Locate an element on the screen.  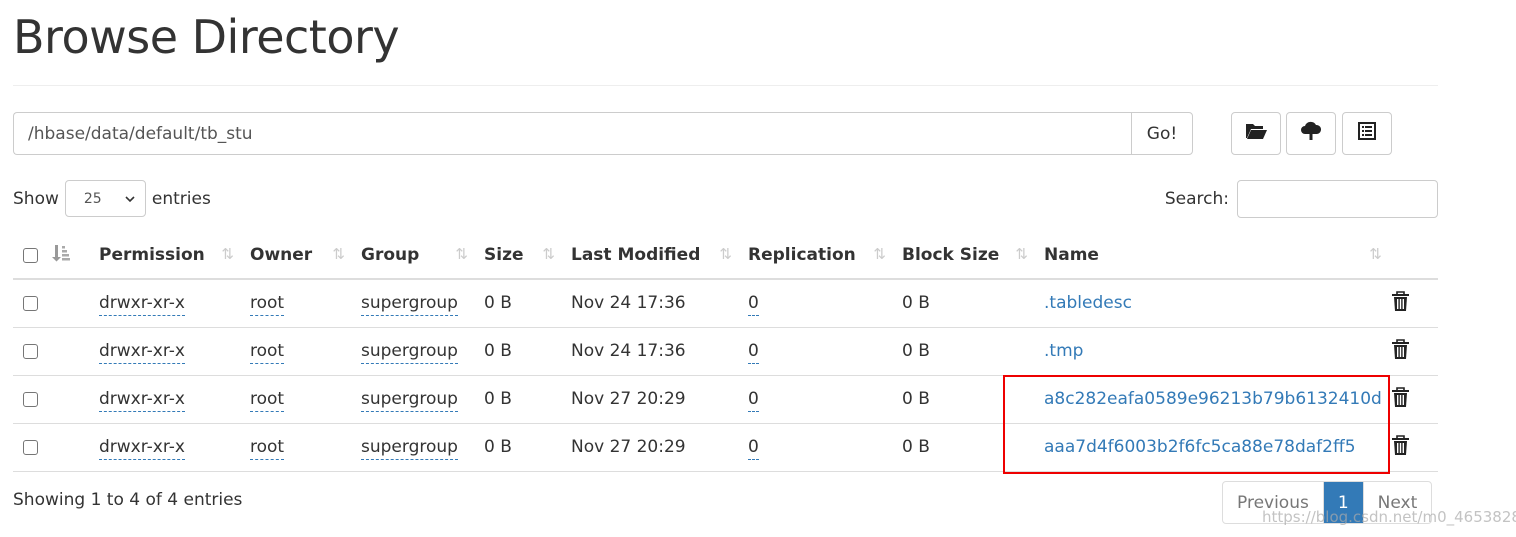
go-button: Go! is located at coordinates (1162, 133).